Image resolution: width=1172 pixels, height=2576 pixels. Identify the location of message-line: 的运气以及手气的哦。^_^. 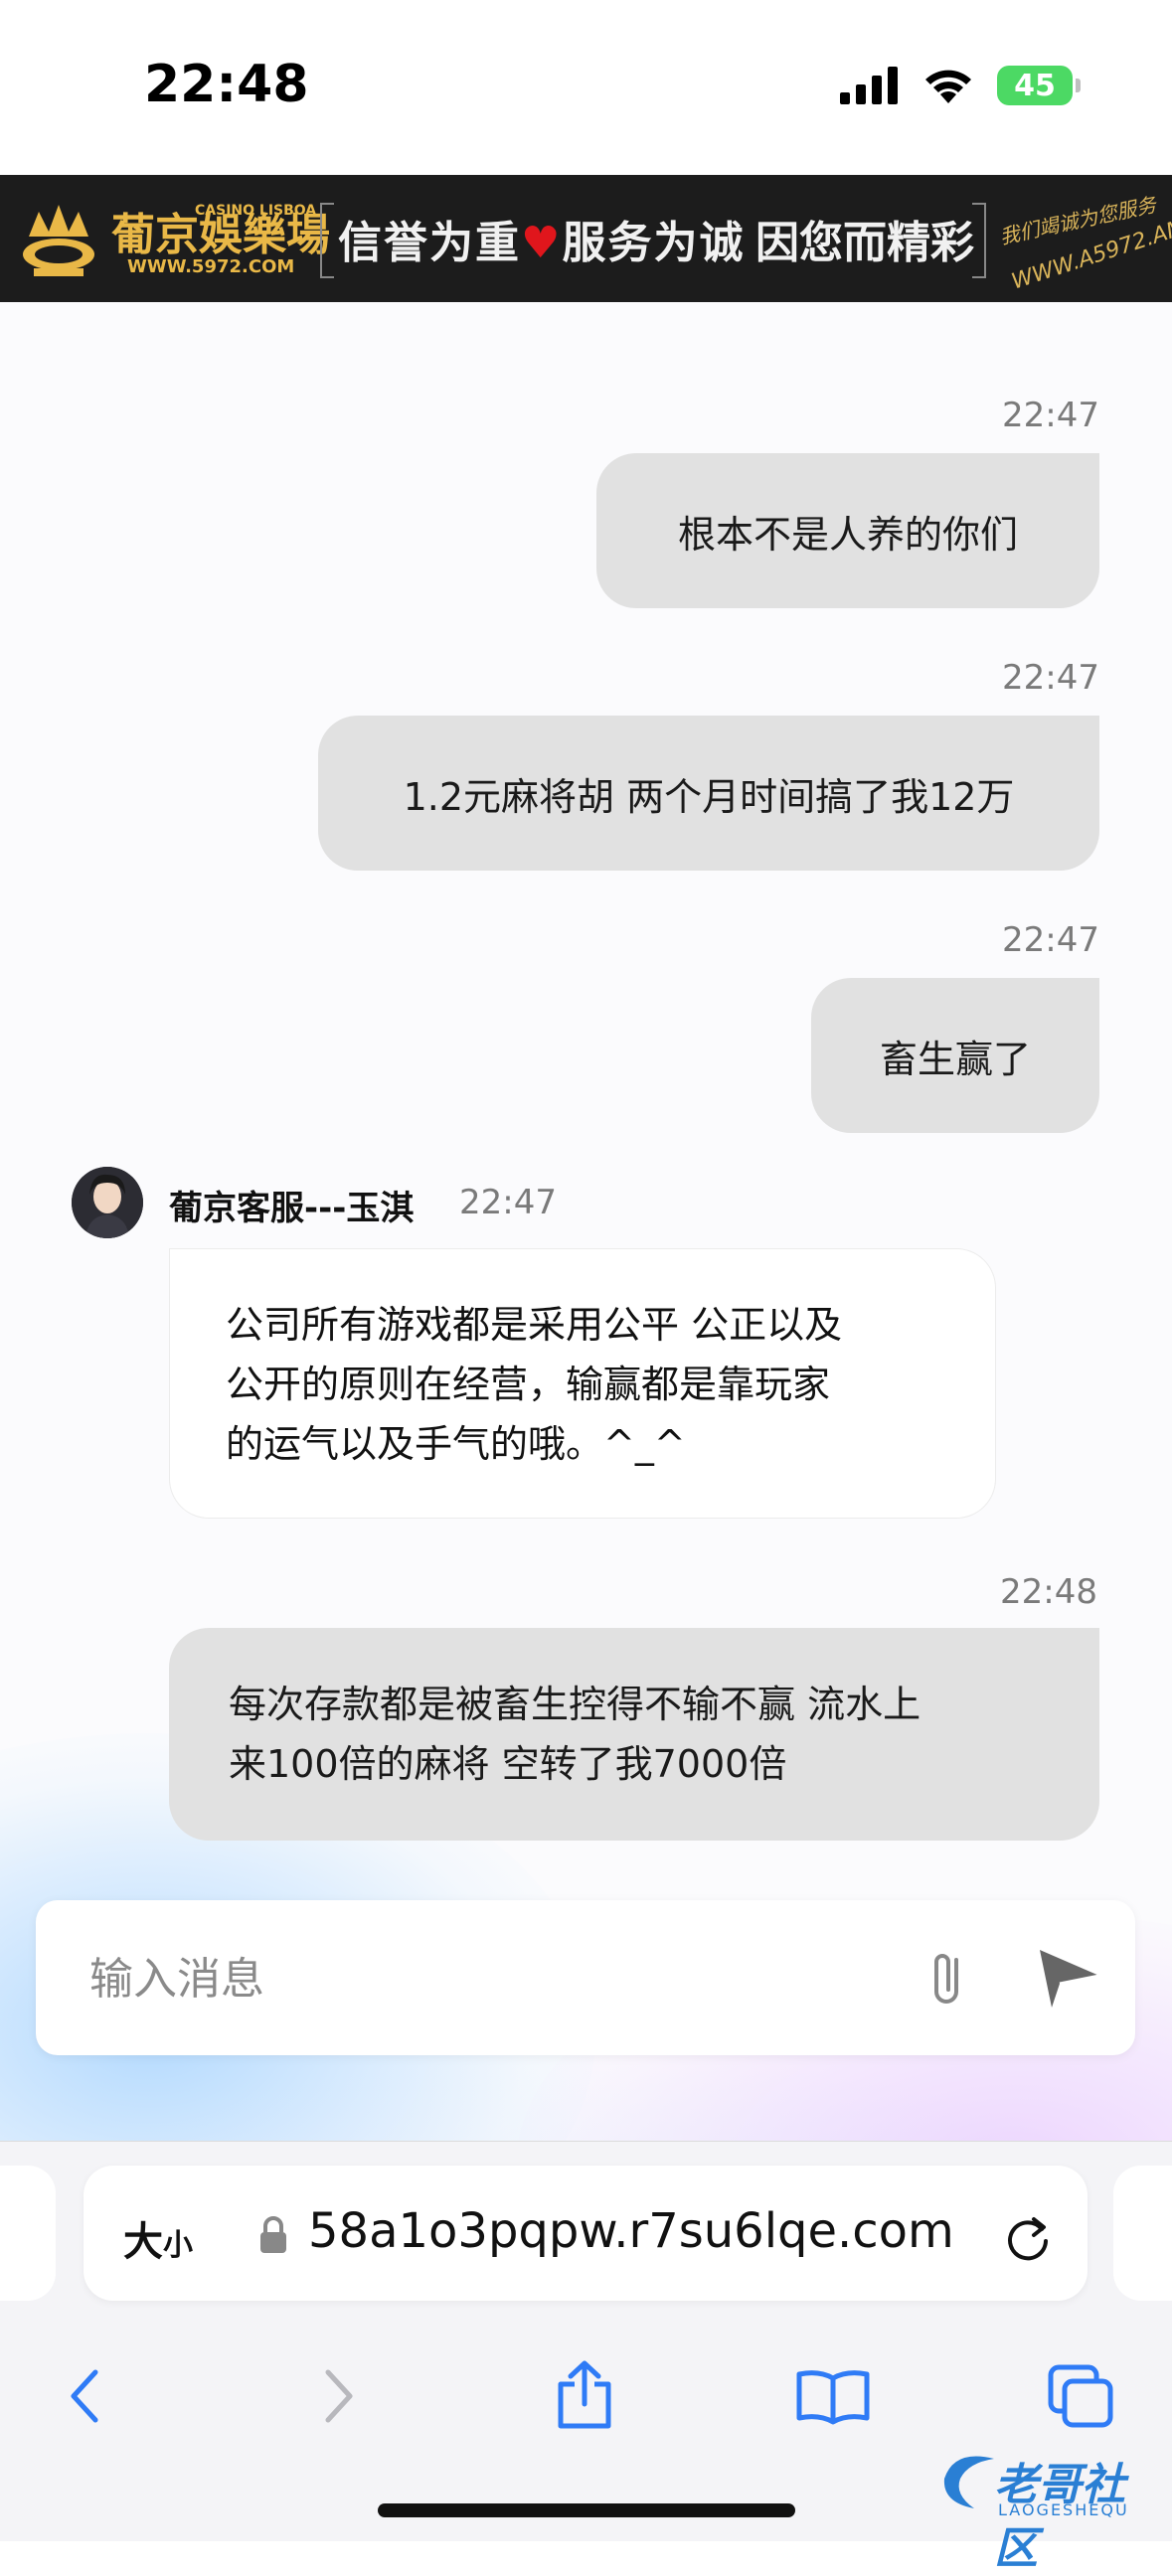
(456, 1444).